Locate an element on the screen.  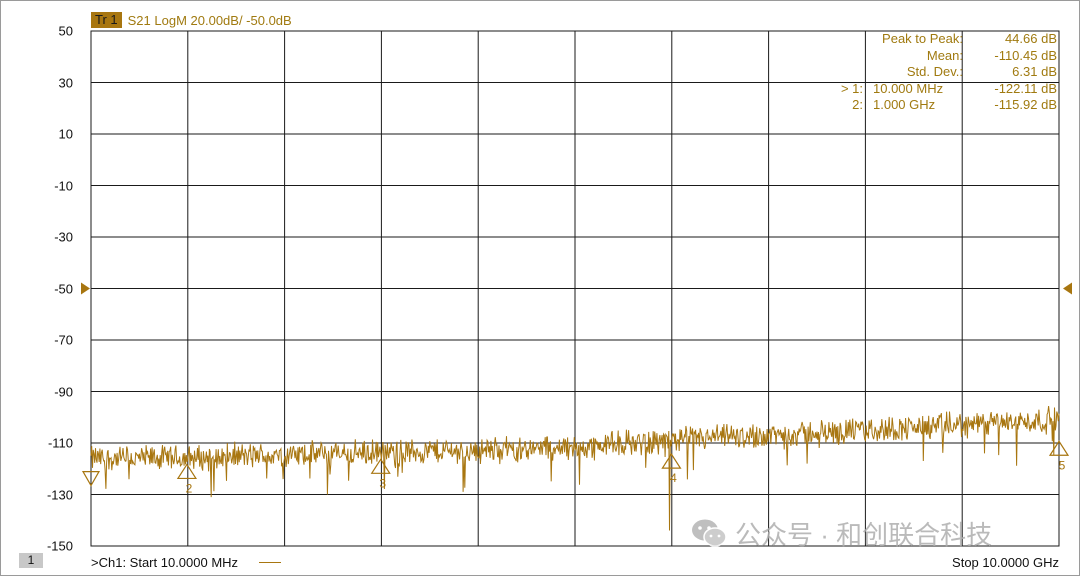
marker-2: 2 is located at coordinates (187, 479).